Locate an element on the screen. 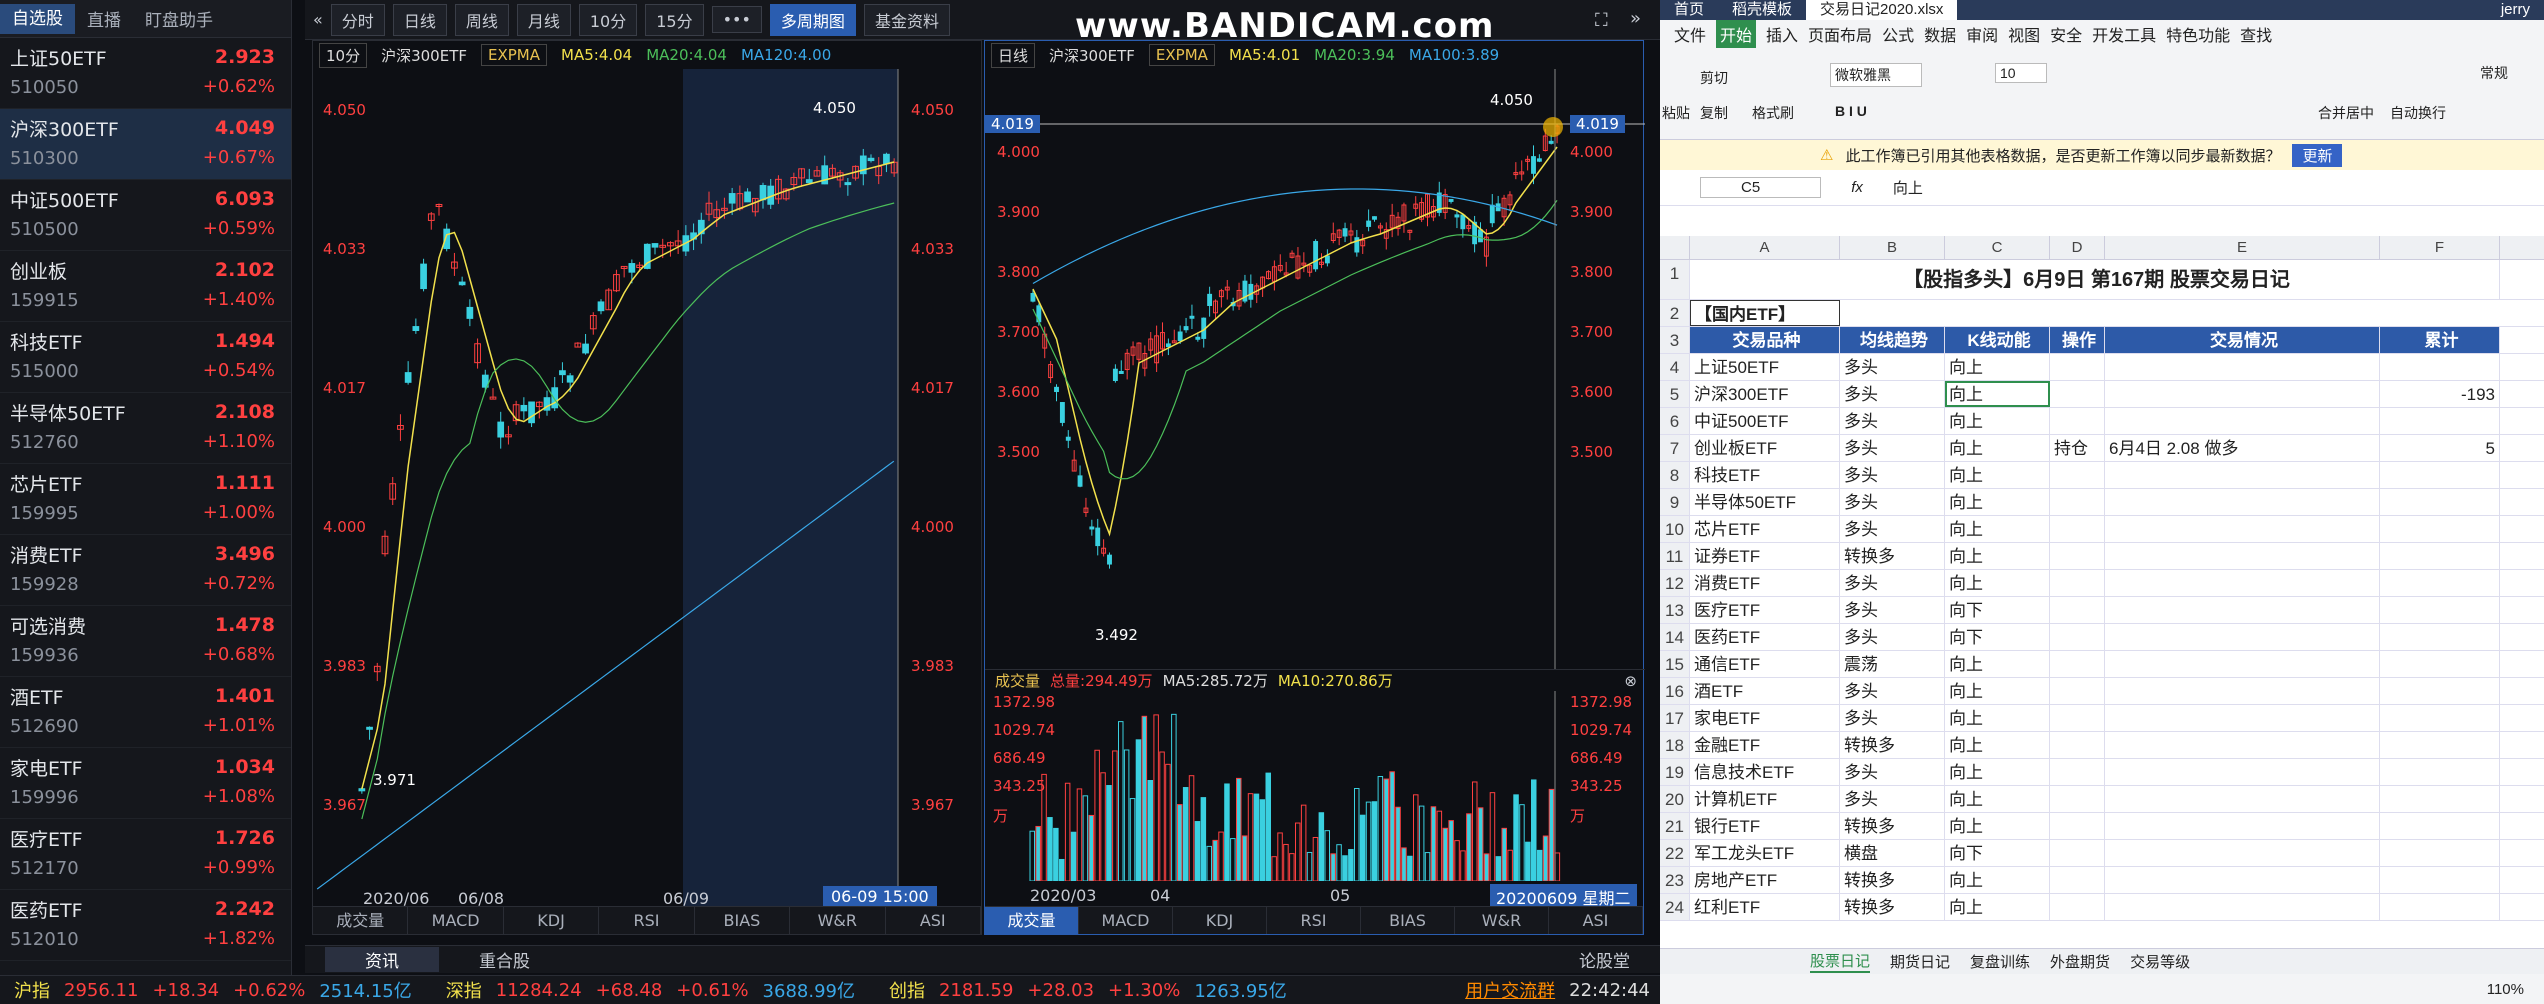  cell: 中证500ETF is located at coordinates (1765, 421).